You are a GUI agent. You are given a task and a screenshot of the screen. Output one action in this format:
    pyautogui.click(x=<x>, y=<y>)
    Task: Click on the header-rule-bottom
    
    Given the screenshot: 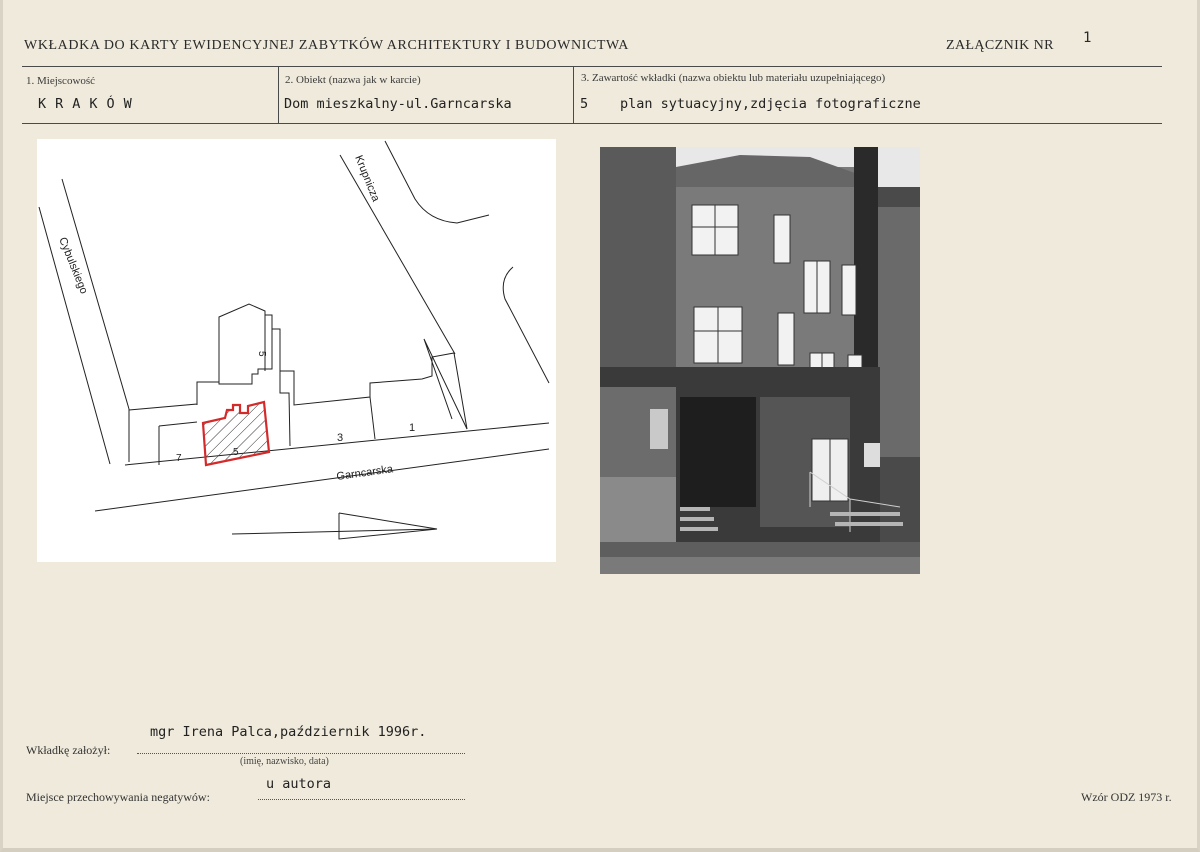 What is the action you would take?
    pyautogui.click(x=592, y=123)
    